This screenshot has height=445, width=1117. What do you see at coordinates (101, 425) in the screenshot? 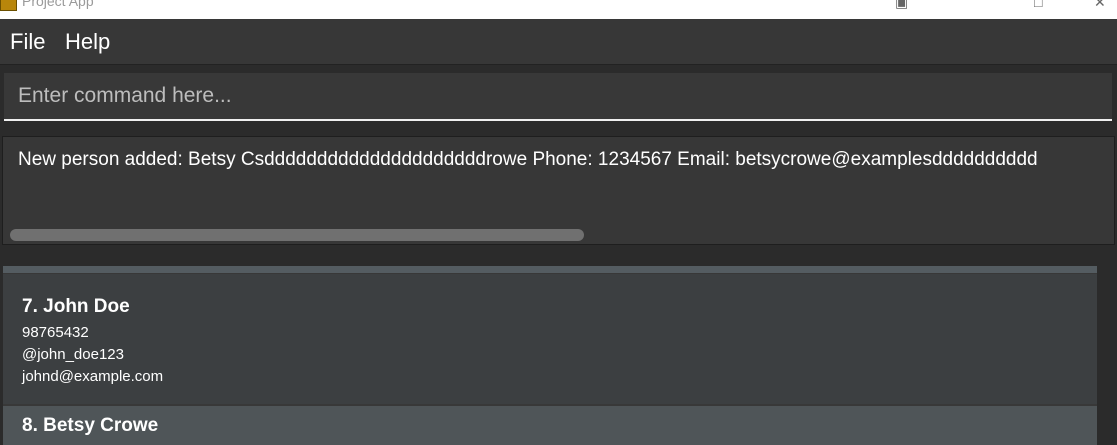
I see `person-name-text: Betsy Crowe` at bounding box center [101, 425].